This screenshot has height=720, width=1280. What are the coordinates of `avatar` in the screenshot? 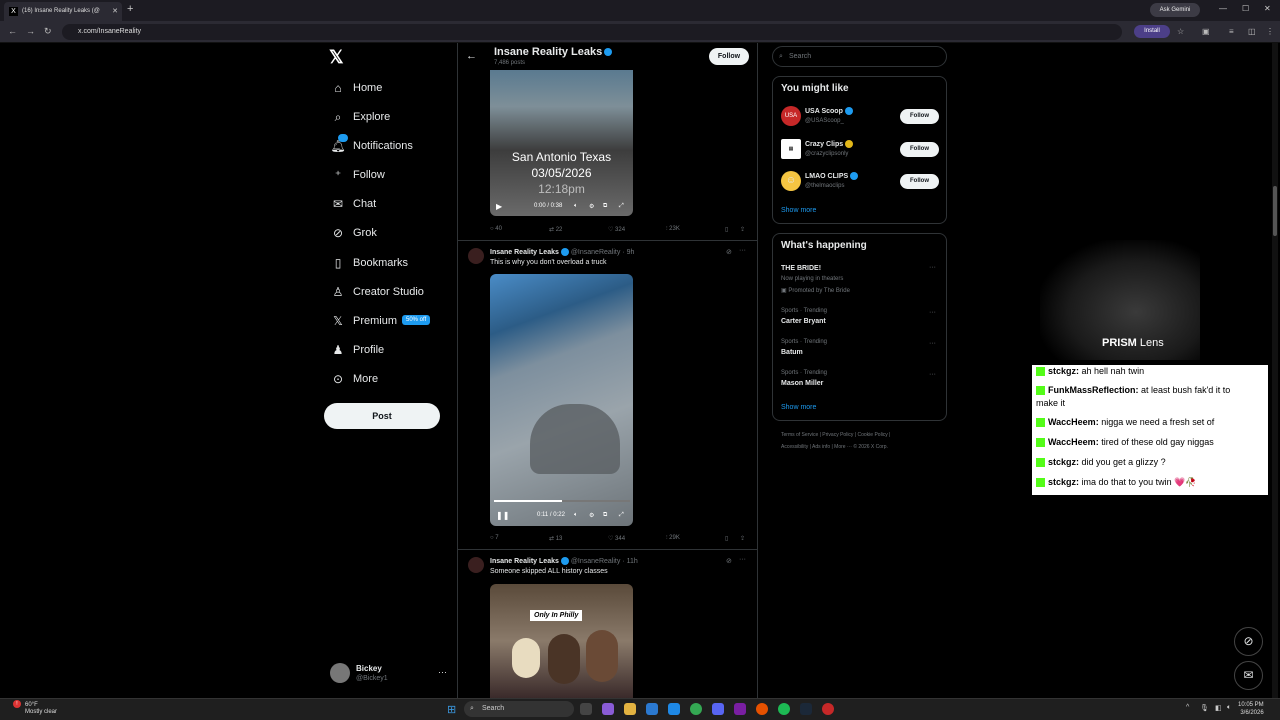 It's located at (340, 673).